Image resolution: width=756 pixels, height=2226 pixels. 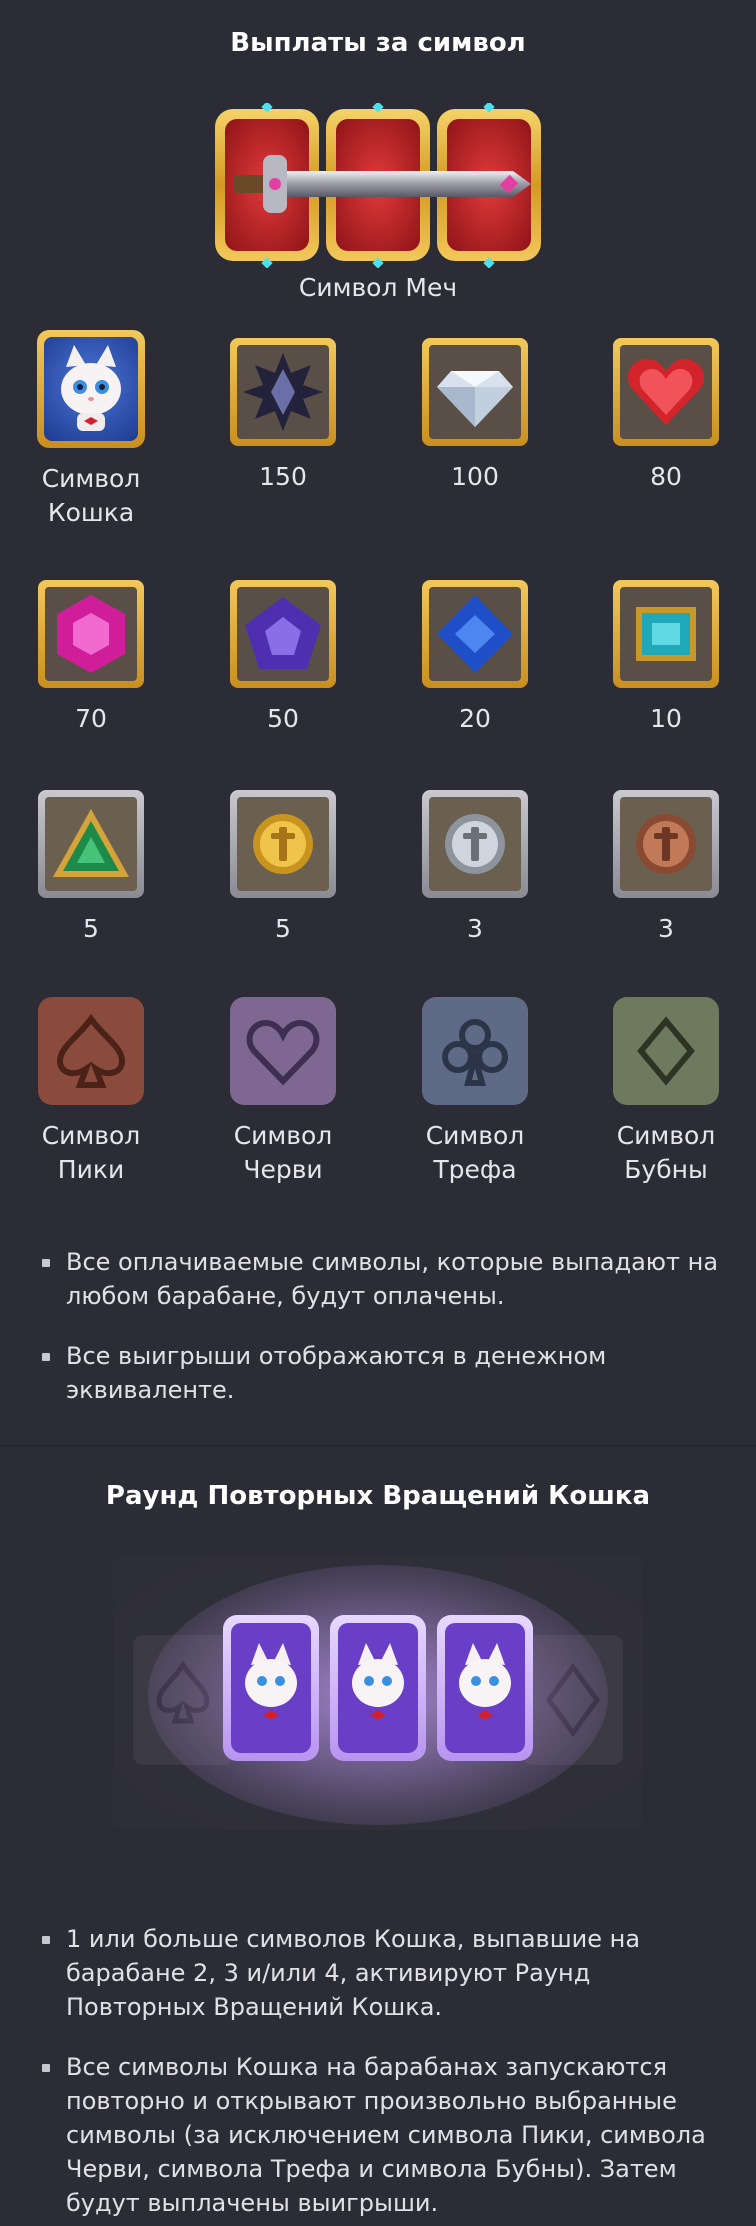 What do you see at coordinates (378, 287) in the screenshot?
I see `sword-symbol-caption: Символ Меч` at bounding box center [378, 287].